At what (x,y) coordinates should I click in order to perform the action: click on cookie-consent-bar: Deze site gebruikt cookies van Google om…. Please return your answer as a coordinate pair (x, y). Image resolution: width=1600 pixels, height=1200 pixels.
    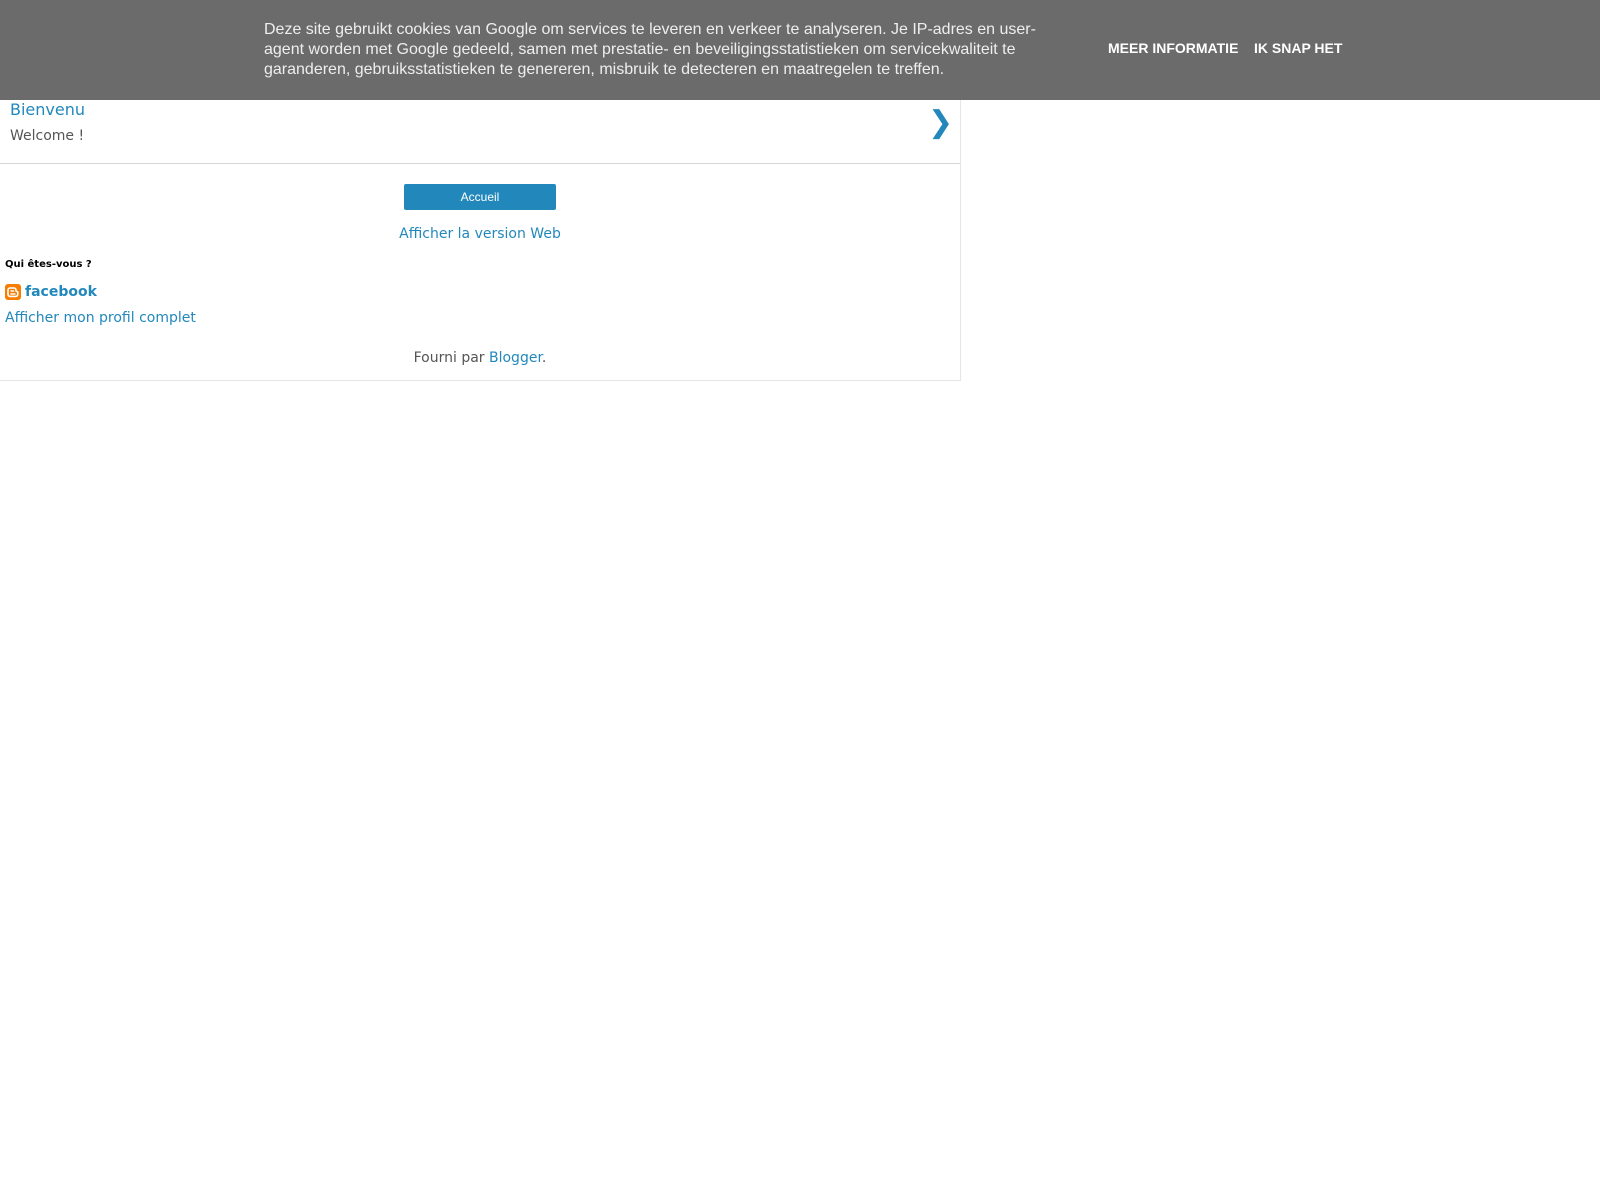
    Looking at the image, I should click on (800, 50).